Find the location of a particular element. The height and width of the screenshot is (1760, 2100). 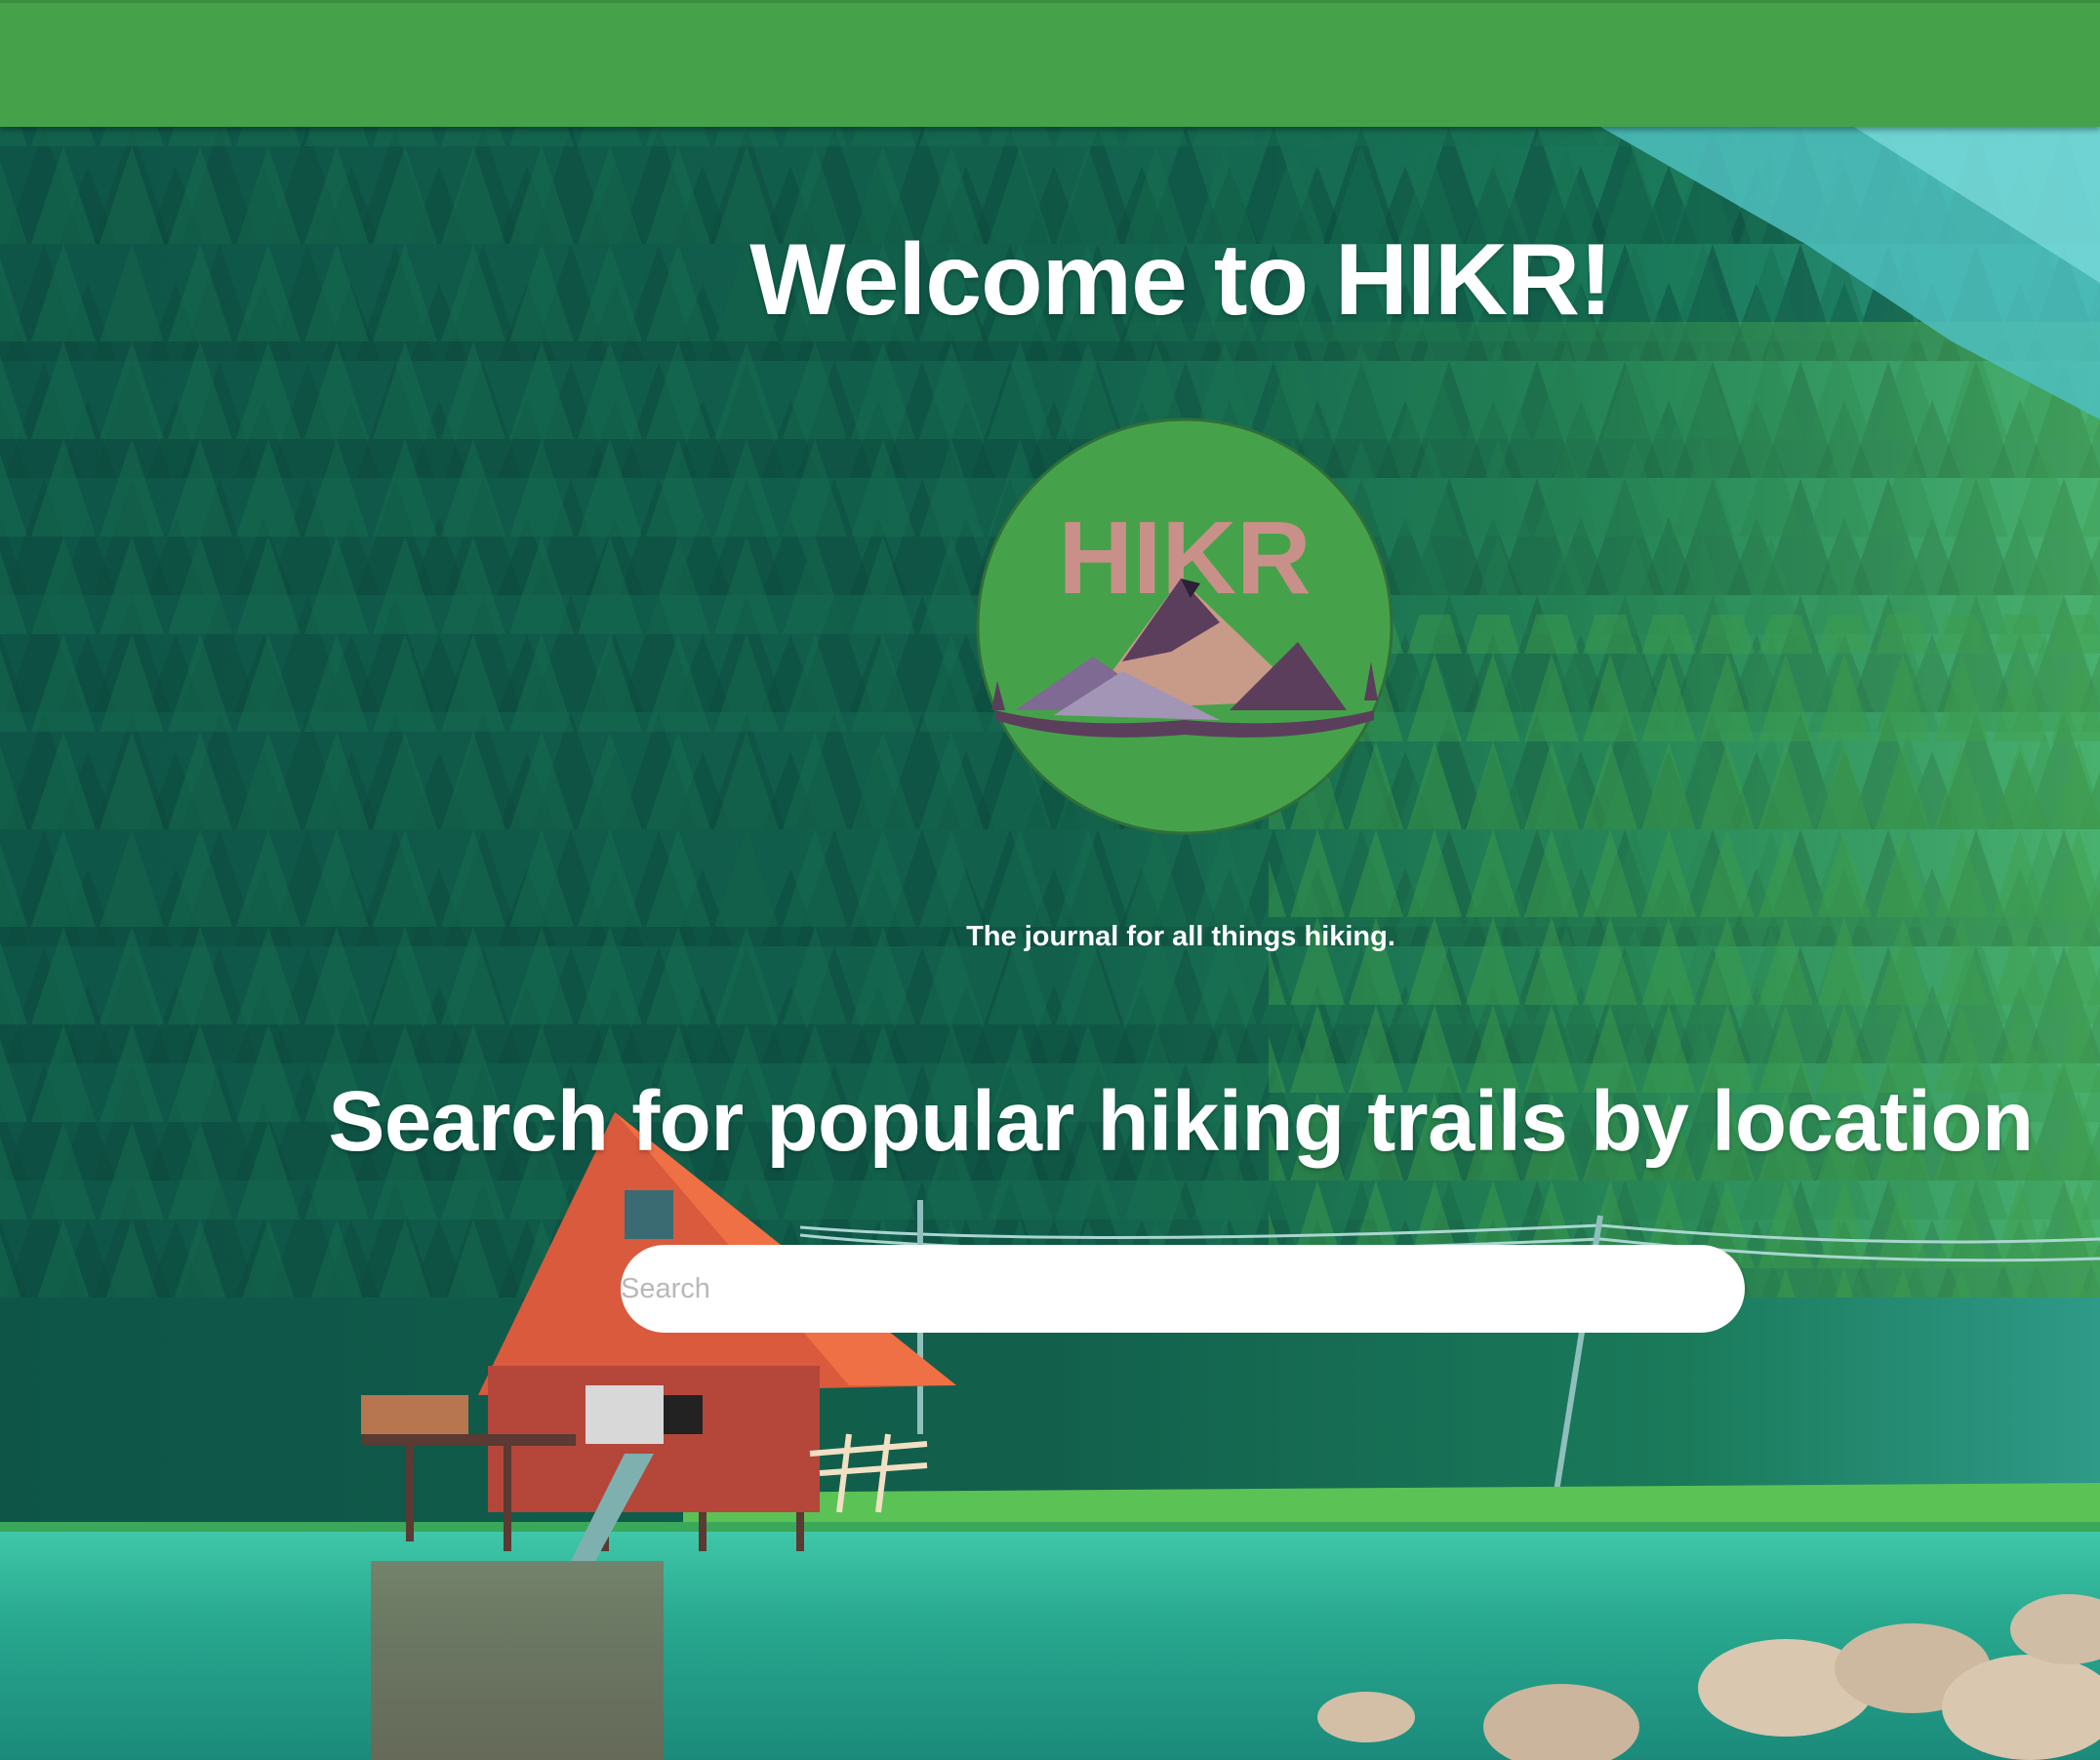

top-navbar is located at coordinates (1050, 63).